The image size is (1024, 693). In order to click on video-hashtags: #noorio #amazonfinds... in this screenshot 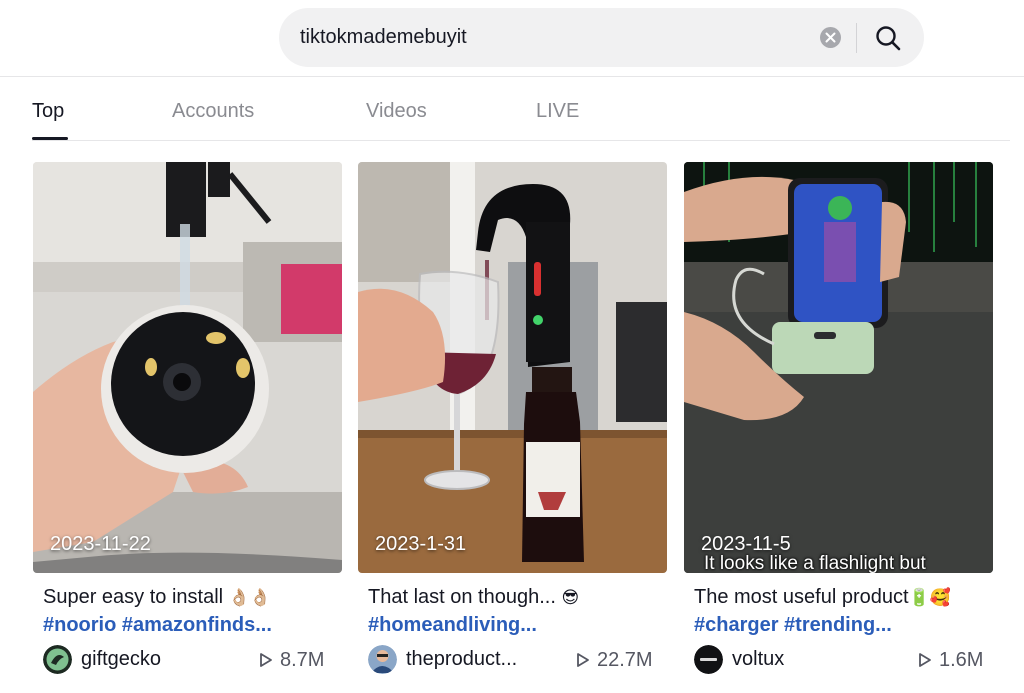, I will do `click(157, 625)`.